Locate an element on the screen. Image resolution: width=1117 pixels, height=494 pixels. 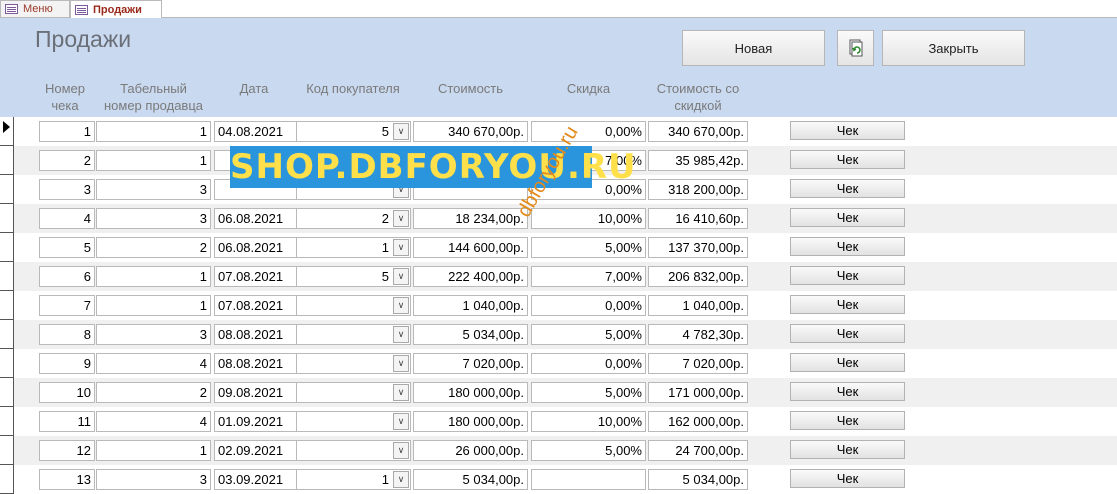
check-number-field: 10 is located at coordinates (67, 392).